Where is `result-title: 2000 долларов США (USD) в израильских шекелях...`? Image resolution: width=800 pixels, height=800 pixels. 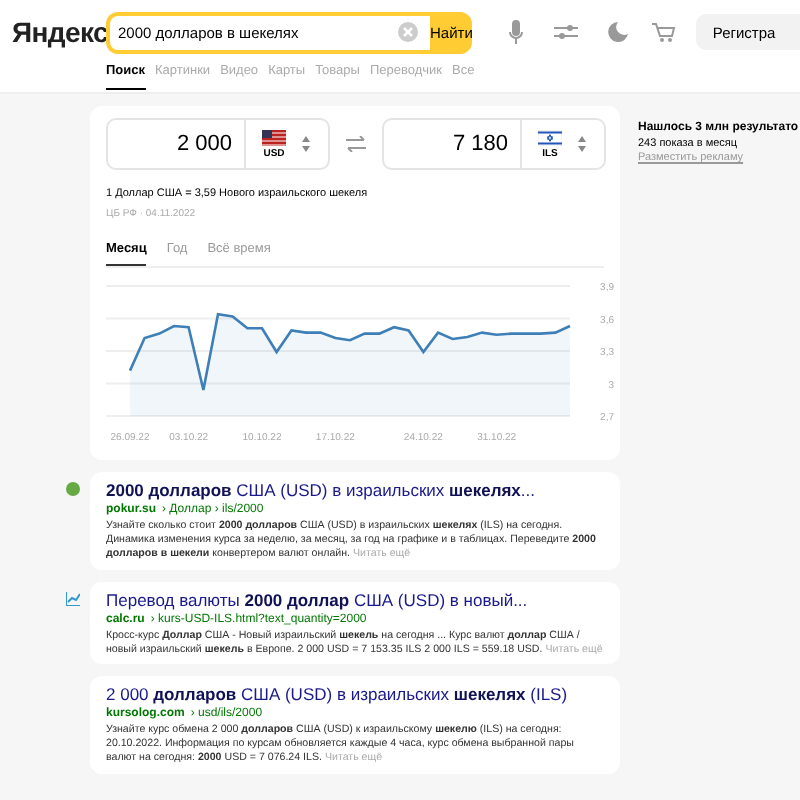
result-title: 2000 долларов США (USD) в израильских шекелях... is located at coordinates (355, 490).